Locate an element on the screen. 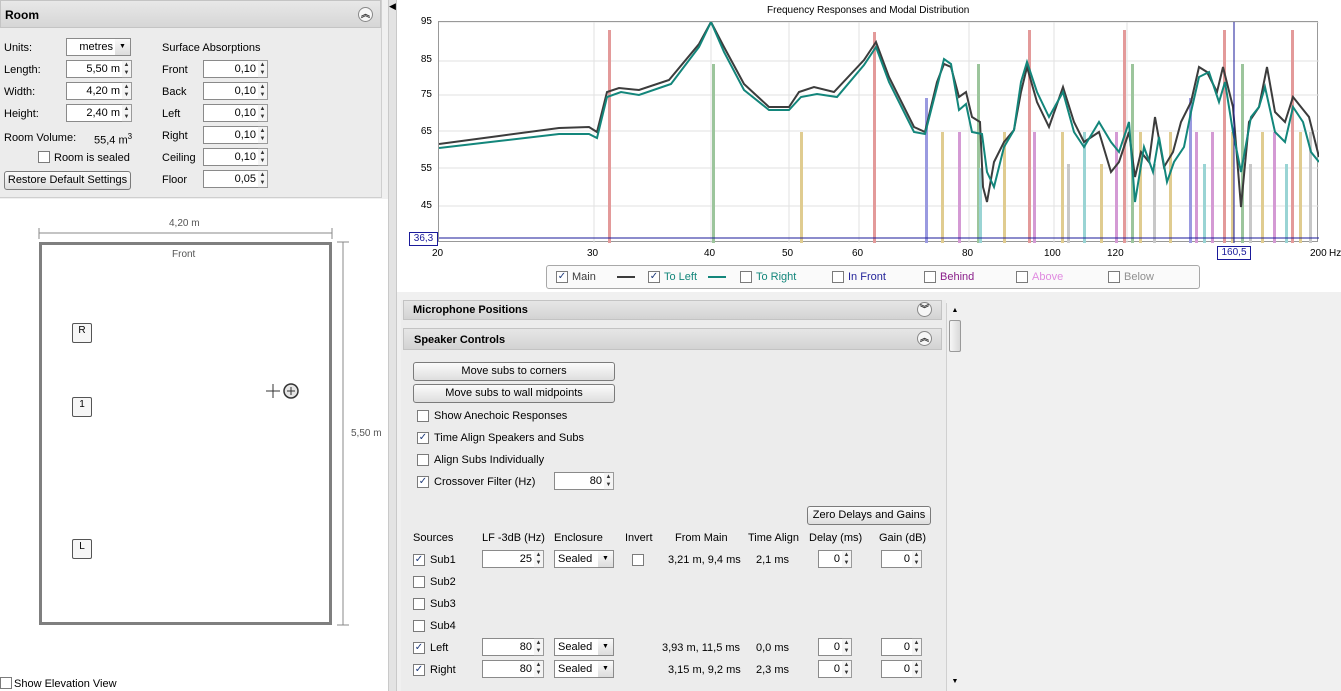  left-gain-field: 0 is located at coordinates (897, 647).